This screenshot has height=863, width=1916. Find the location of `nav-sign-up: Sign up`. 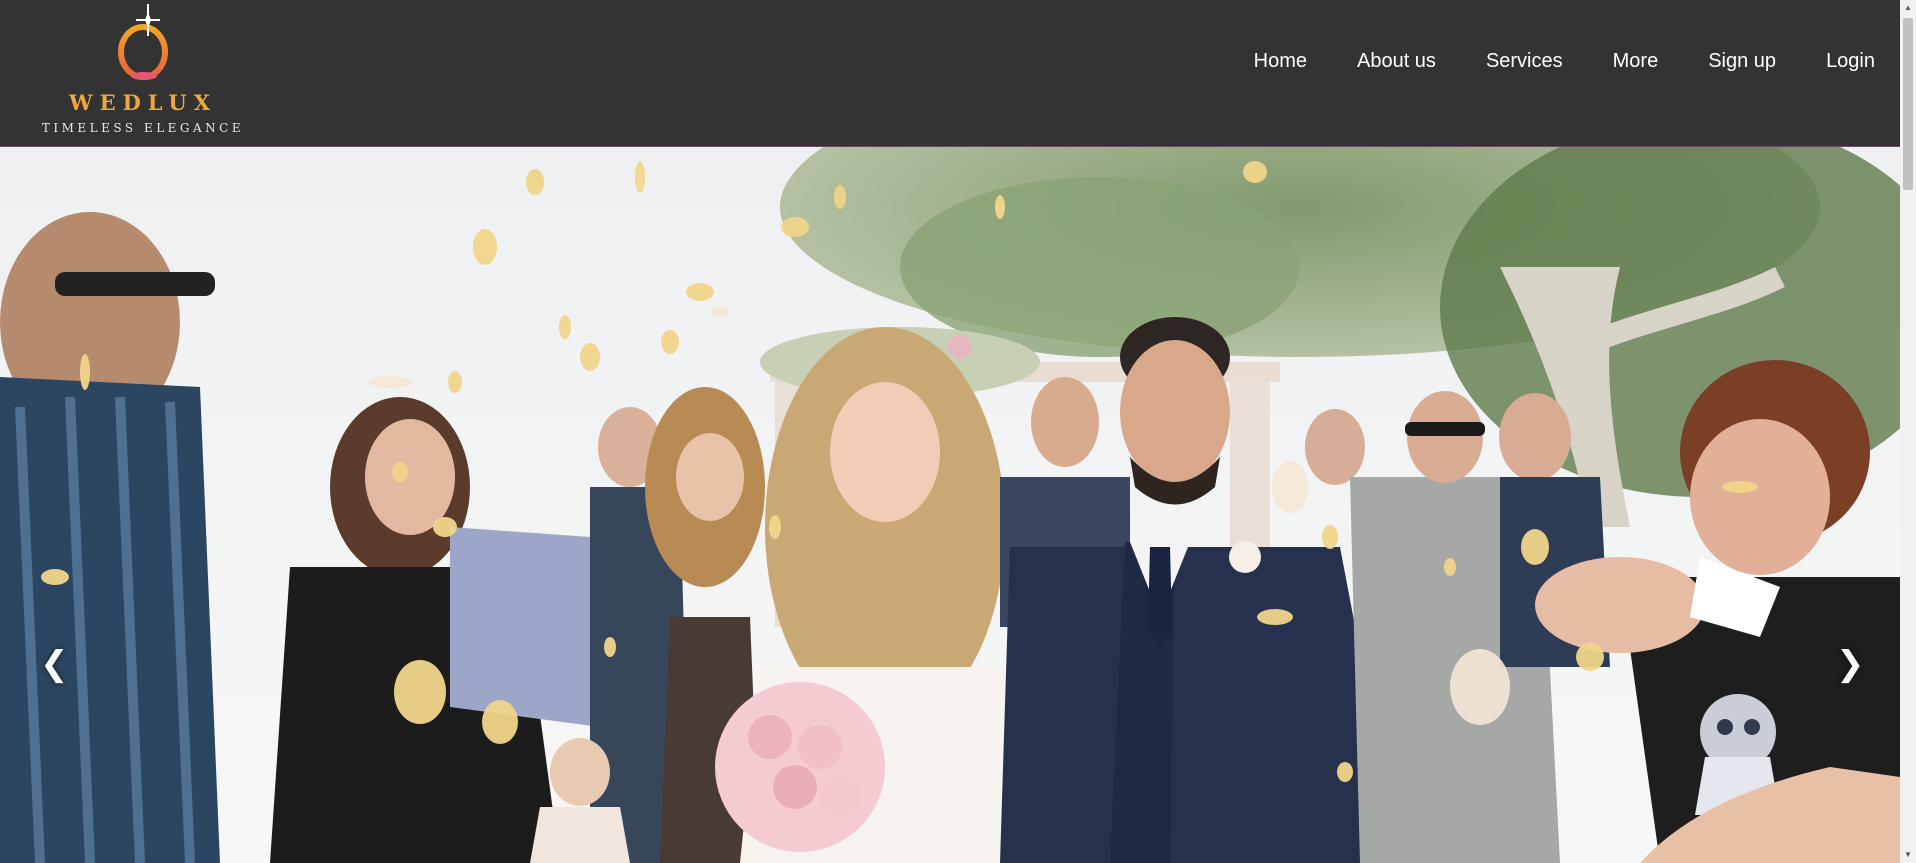

nav-sign-up: Sign up is located at coordinates (1742, 61).